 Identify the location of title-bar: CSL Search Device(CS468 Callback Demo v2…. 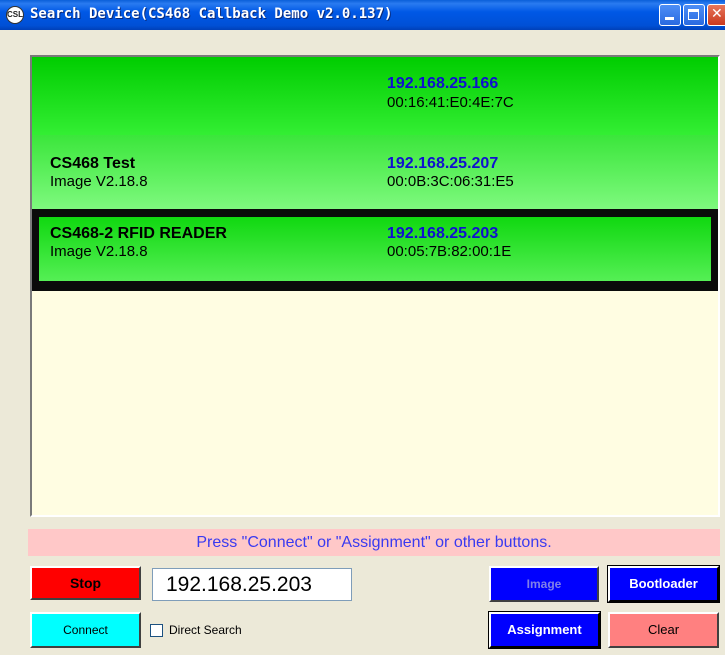
(362, 15).